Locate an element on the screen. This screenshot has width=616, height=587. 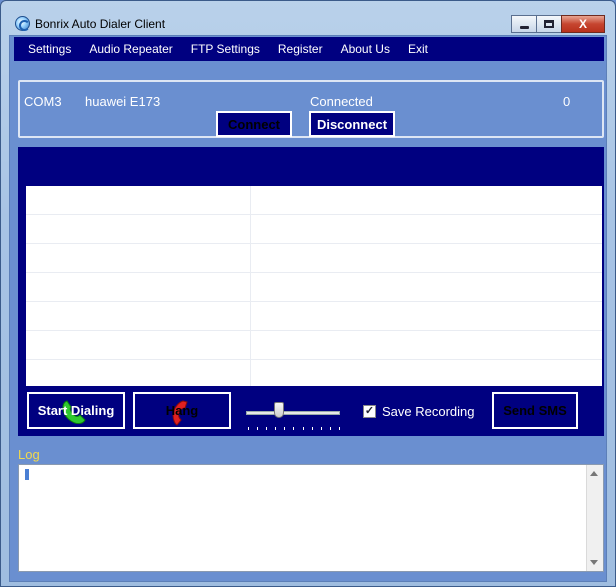
log-label: Log is located at coordinates (29, 454).